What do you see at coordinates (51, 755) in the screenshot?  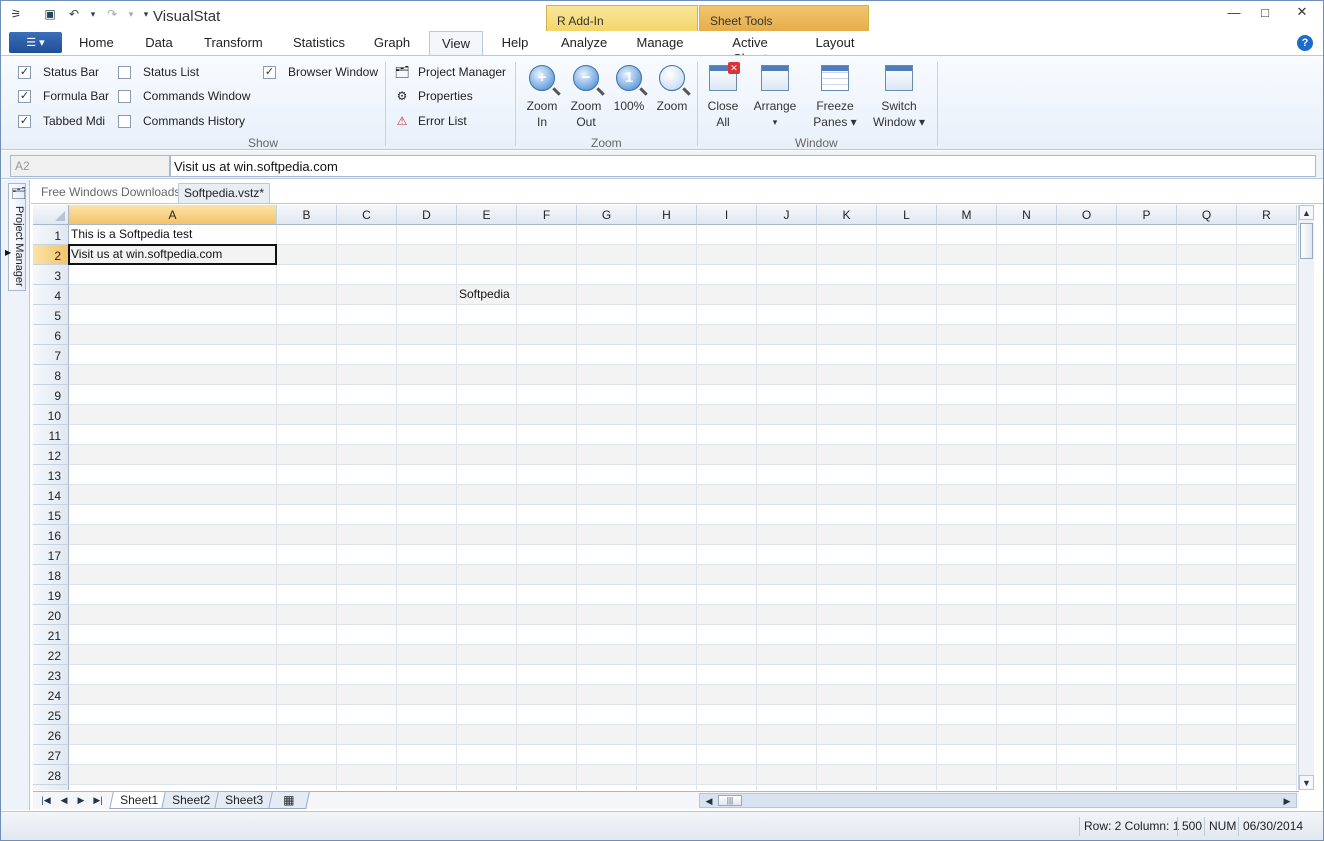 I see `row-header-27: 27` at bounding box center [51, 755].